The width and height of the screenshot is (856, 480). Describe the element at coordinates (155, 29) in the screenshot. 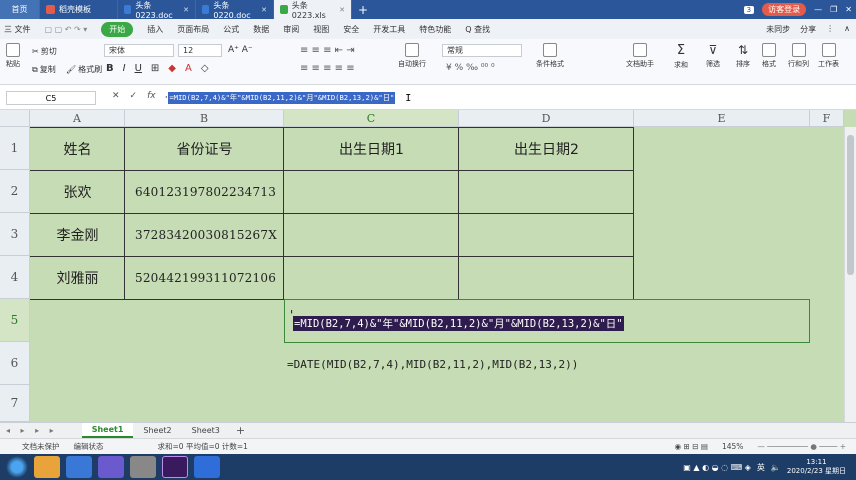

I see `tab-insert: 插入` at that location.